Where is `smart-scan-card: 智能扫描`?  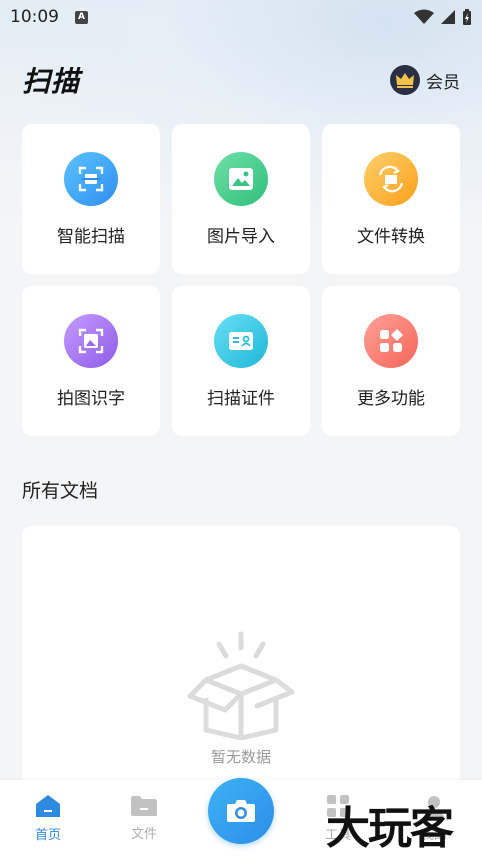
smart-scan-card: 智能扫描 is located at coordinates (91, 199).